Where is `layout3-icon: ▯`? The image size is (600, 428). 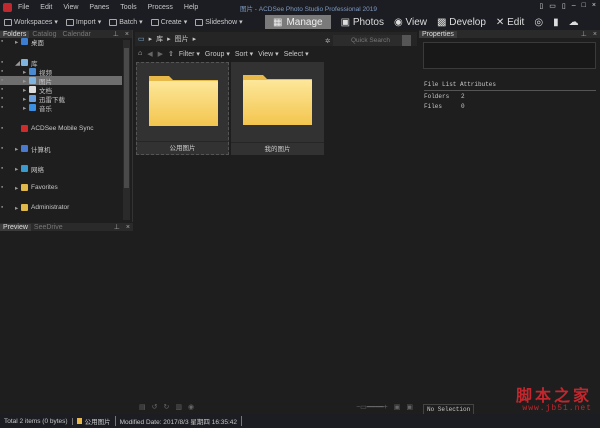
layout3-icon: ▯ is located at coordinates (564, 6).